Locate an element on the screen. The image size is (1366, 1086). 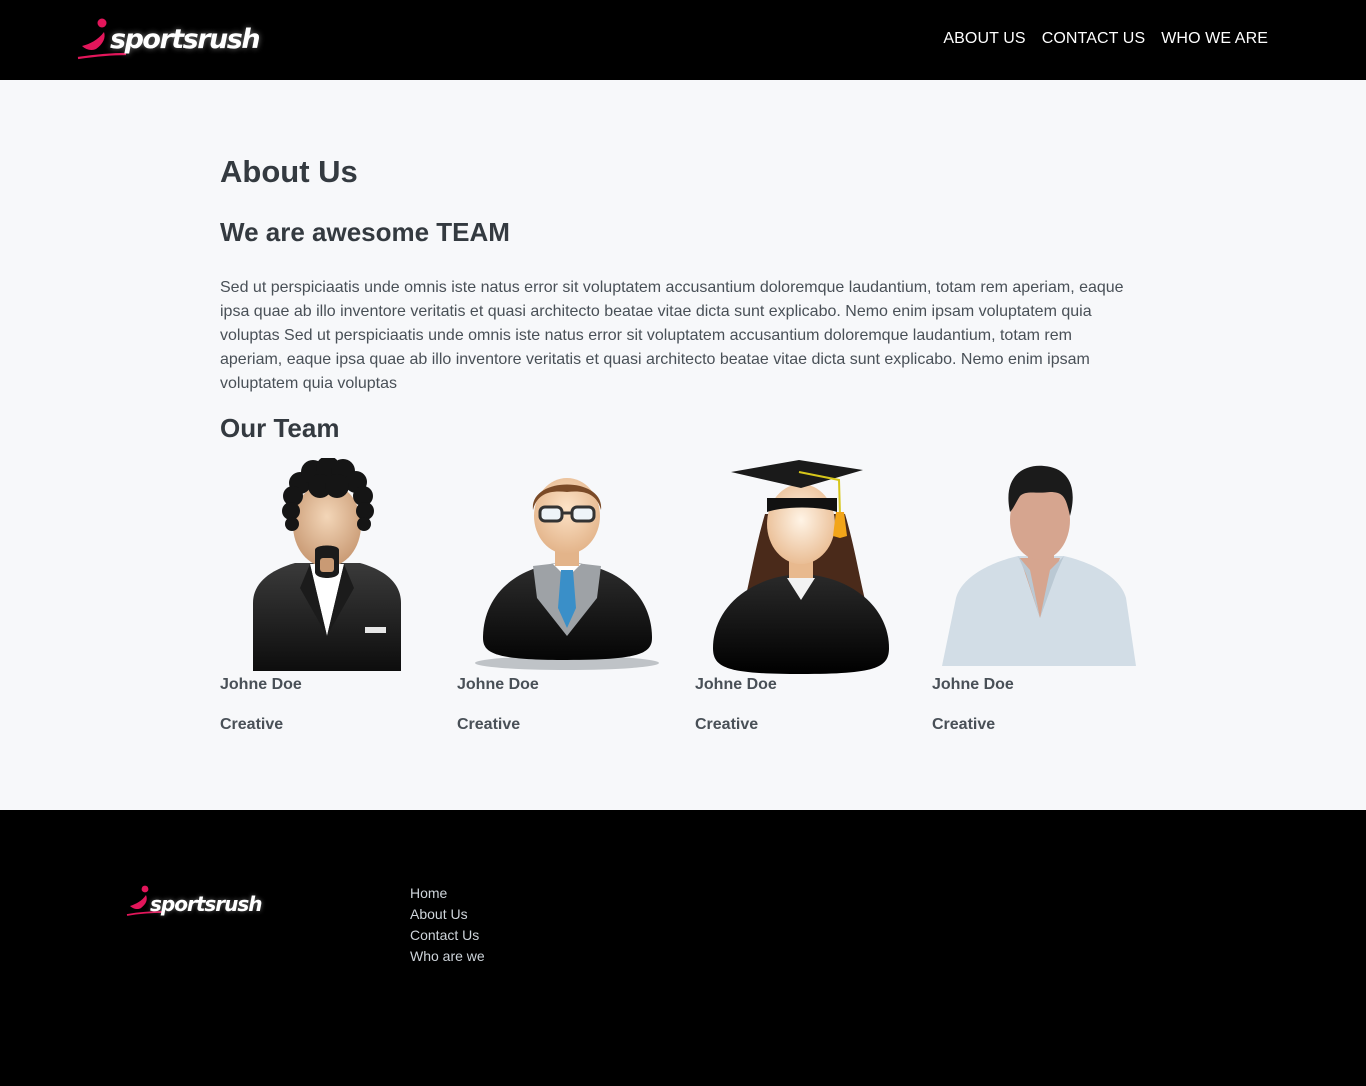
footer-link-home: Home is located at coordinates (428, 893).